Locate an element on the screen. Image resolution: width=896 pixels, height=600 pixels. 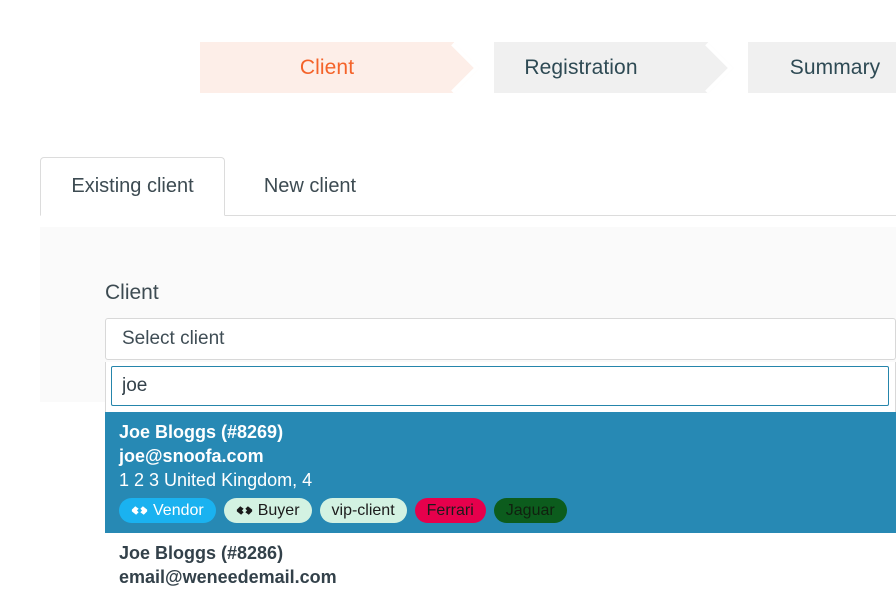
client-dropdown-option: Joe Bloggs (#8286) email@weneedemail.com is located at coordinates (500, 566).